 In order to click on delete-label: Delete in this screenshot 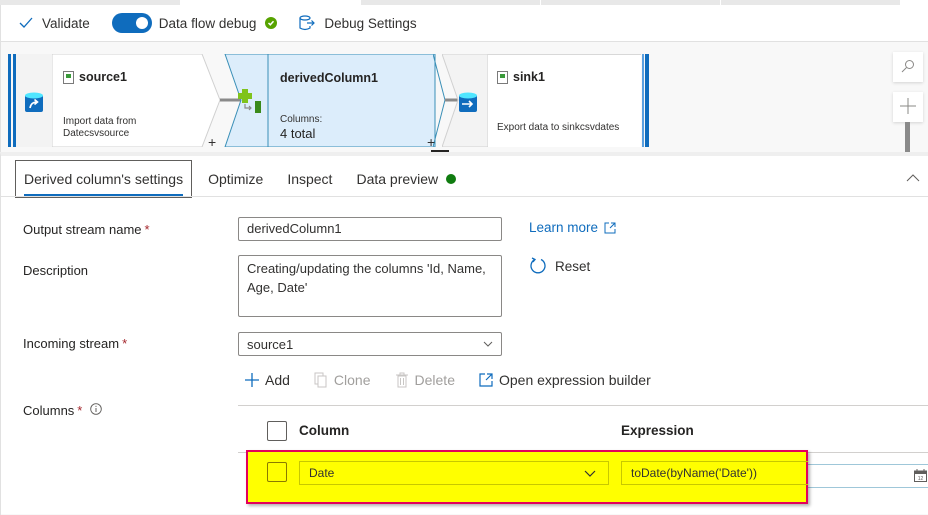, I will do `click(434, 380)`.